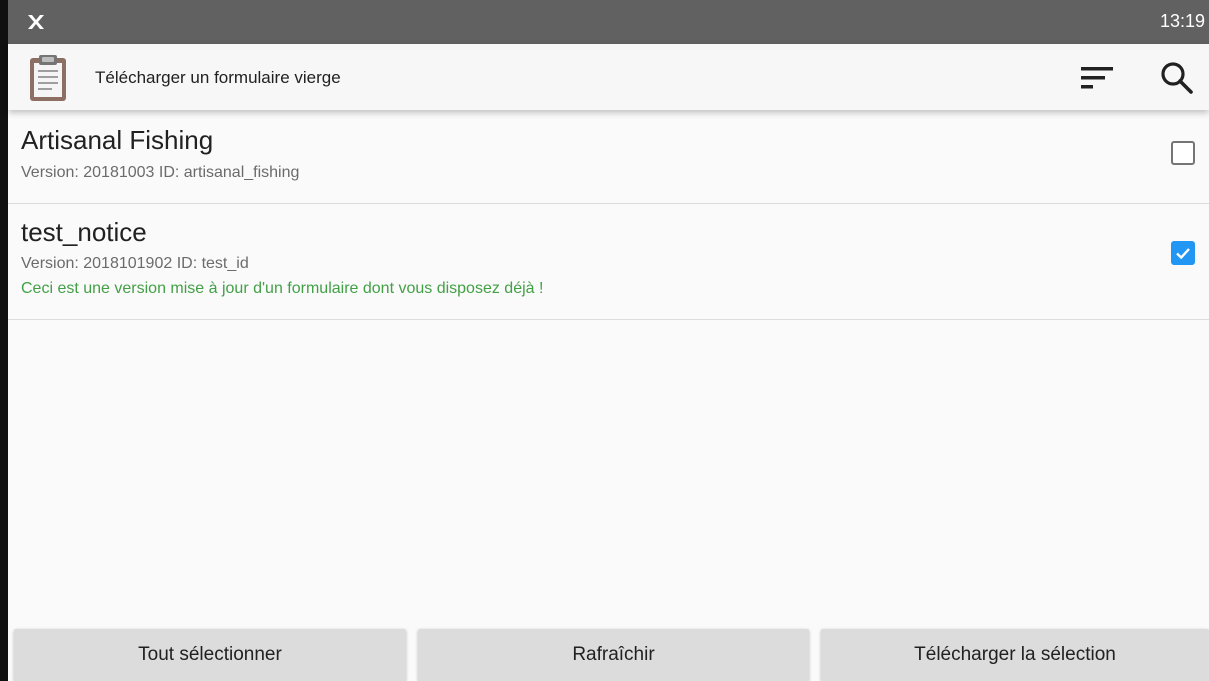 Image resolution: width=1209 pixels, height=681 pixels. What do you see at coordinates (84, 232) in the screenshot?
I see `form-name: test_notice` at bounding box center [84, 232].